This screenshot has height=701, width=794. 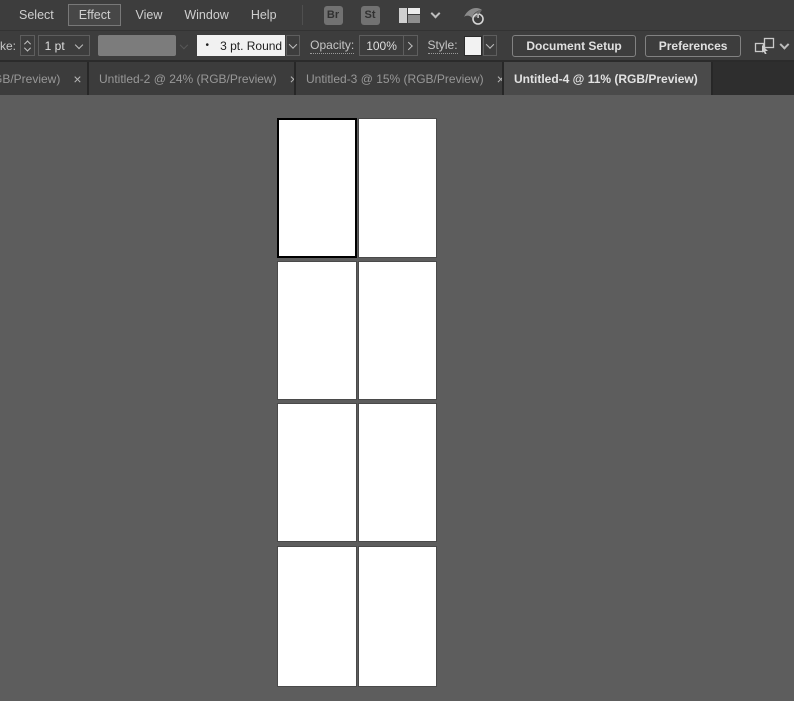 What do you see at coordinates (317, 188) in the screenshot?
I see `artboard-1-active` at bounding box center [317, 188].